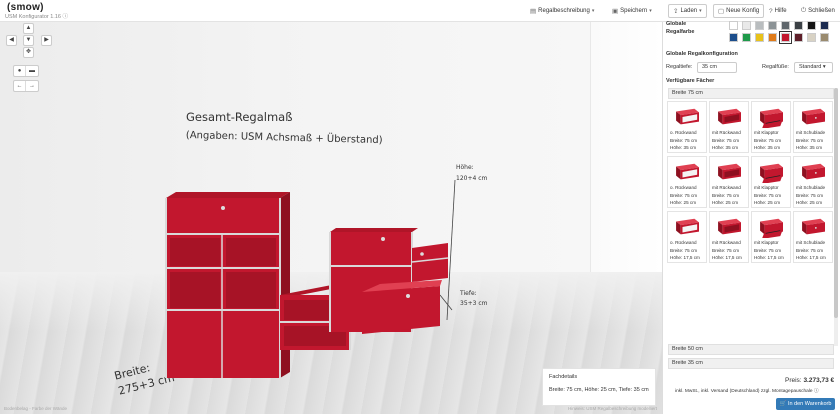 This screenshot has width=840, height=414. I want to click on side-wall, so click(626, 162).